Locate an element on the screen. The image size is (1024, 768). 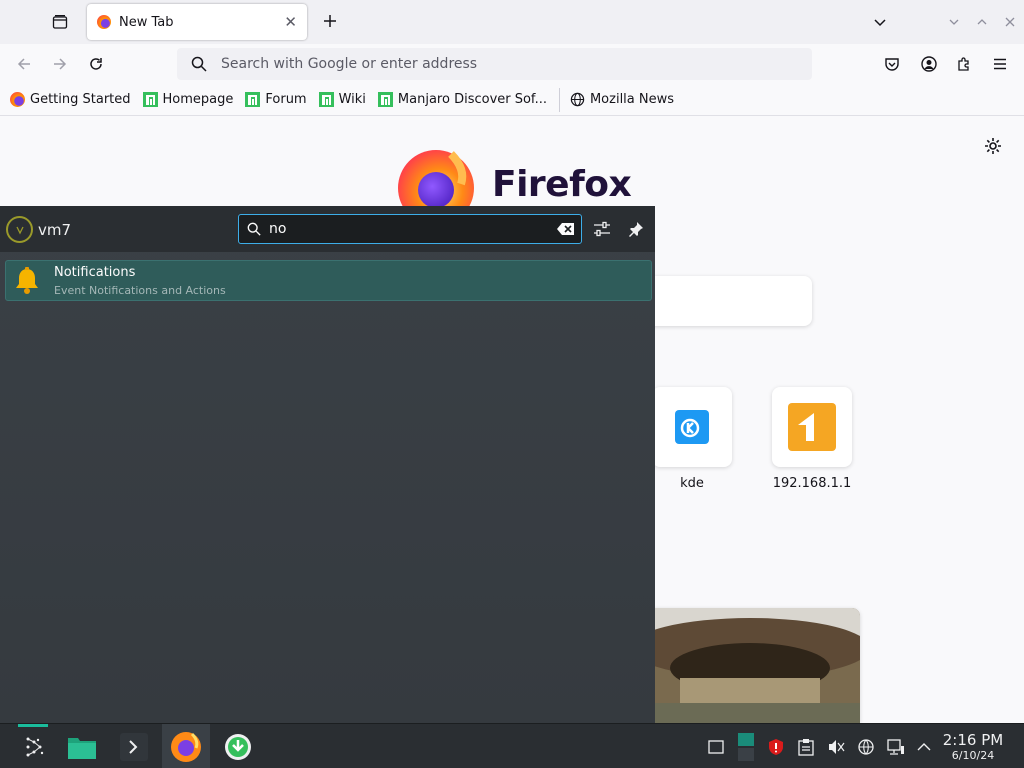
hamburger-menu-icon is located at coordinates (1000, 64).